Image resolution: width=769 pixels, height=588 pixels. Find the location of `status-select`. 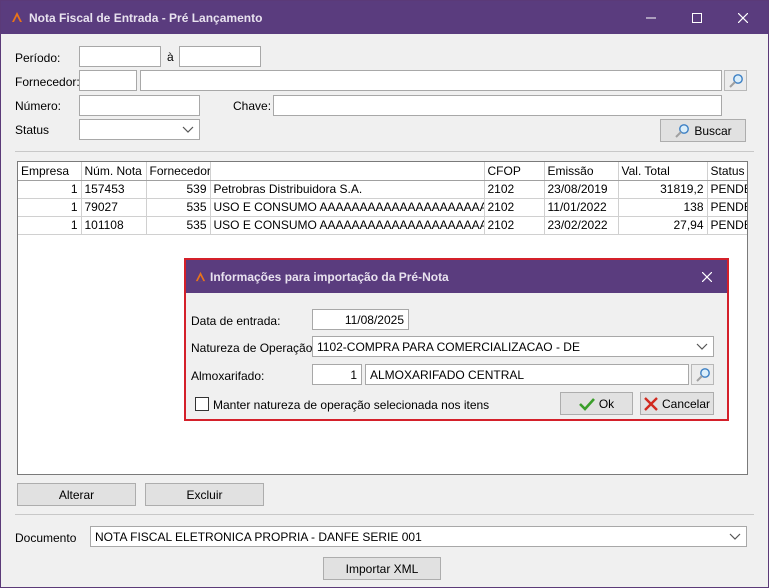

status-select is located at coordinates (139, 129).